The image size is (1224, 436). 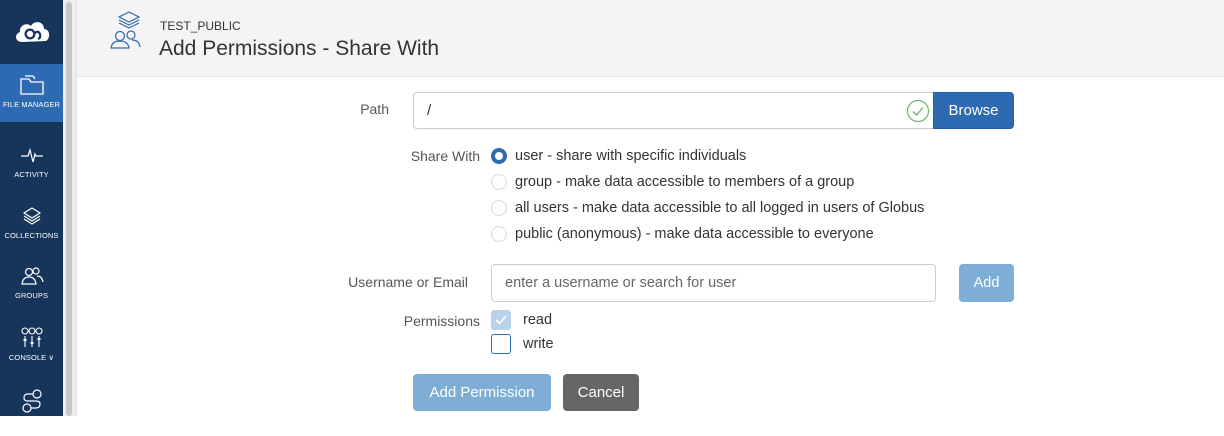 I want to click on console-label-text: CONSOLE, so click(x=27, y=357).